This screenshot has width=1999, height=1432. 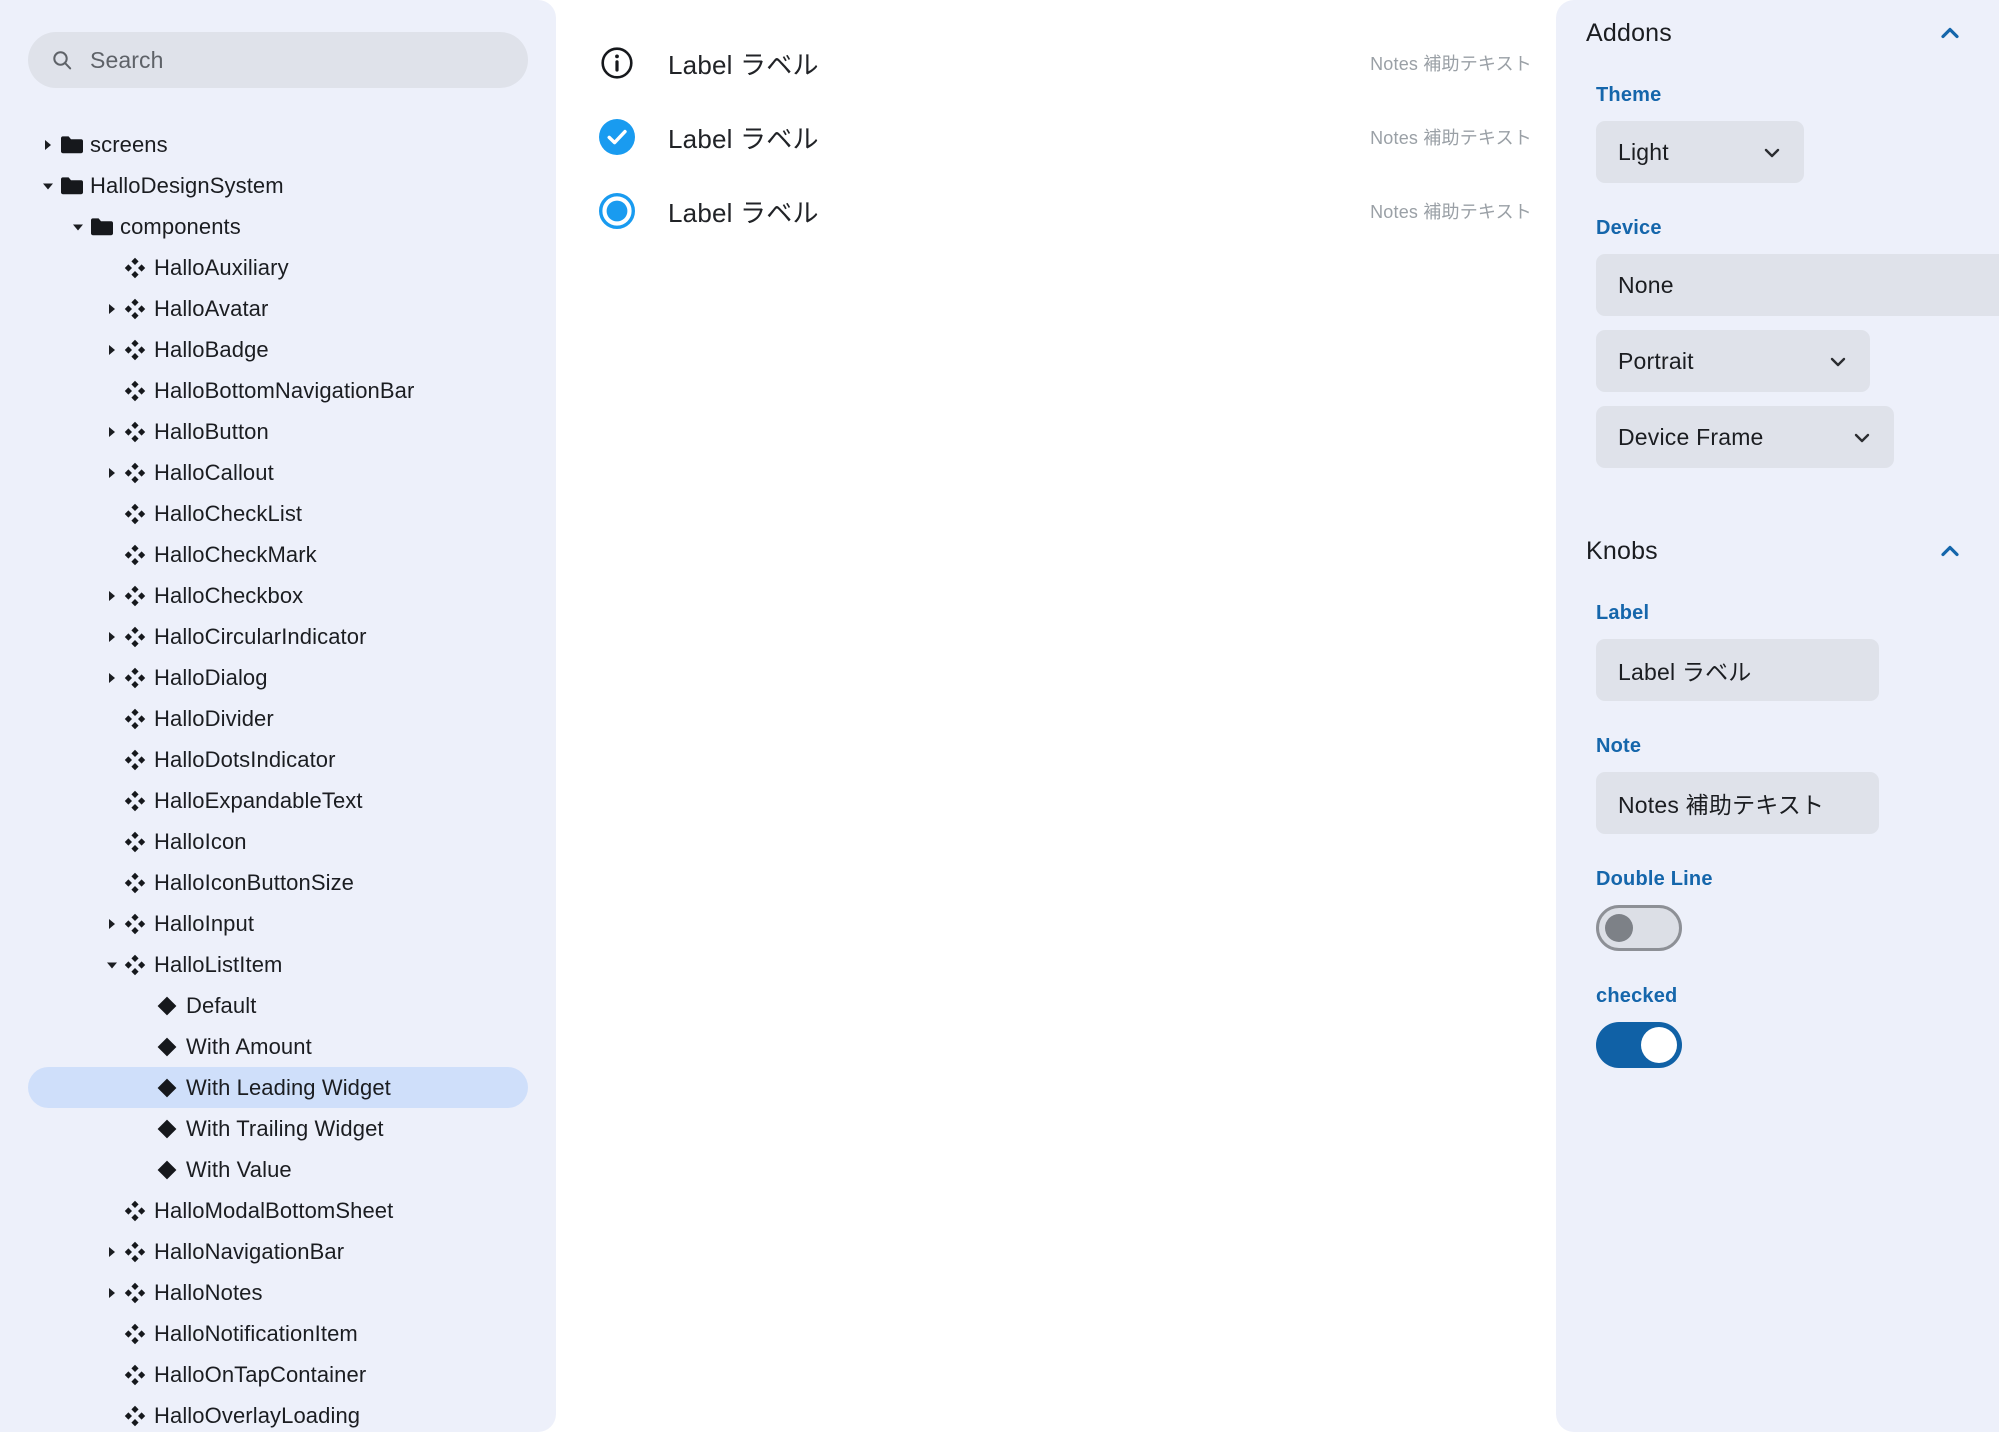 I want to click on tree-item-label: HalloDotsIndicator, so click(x=245, y=759).